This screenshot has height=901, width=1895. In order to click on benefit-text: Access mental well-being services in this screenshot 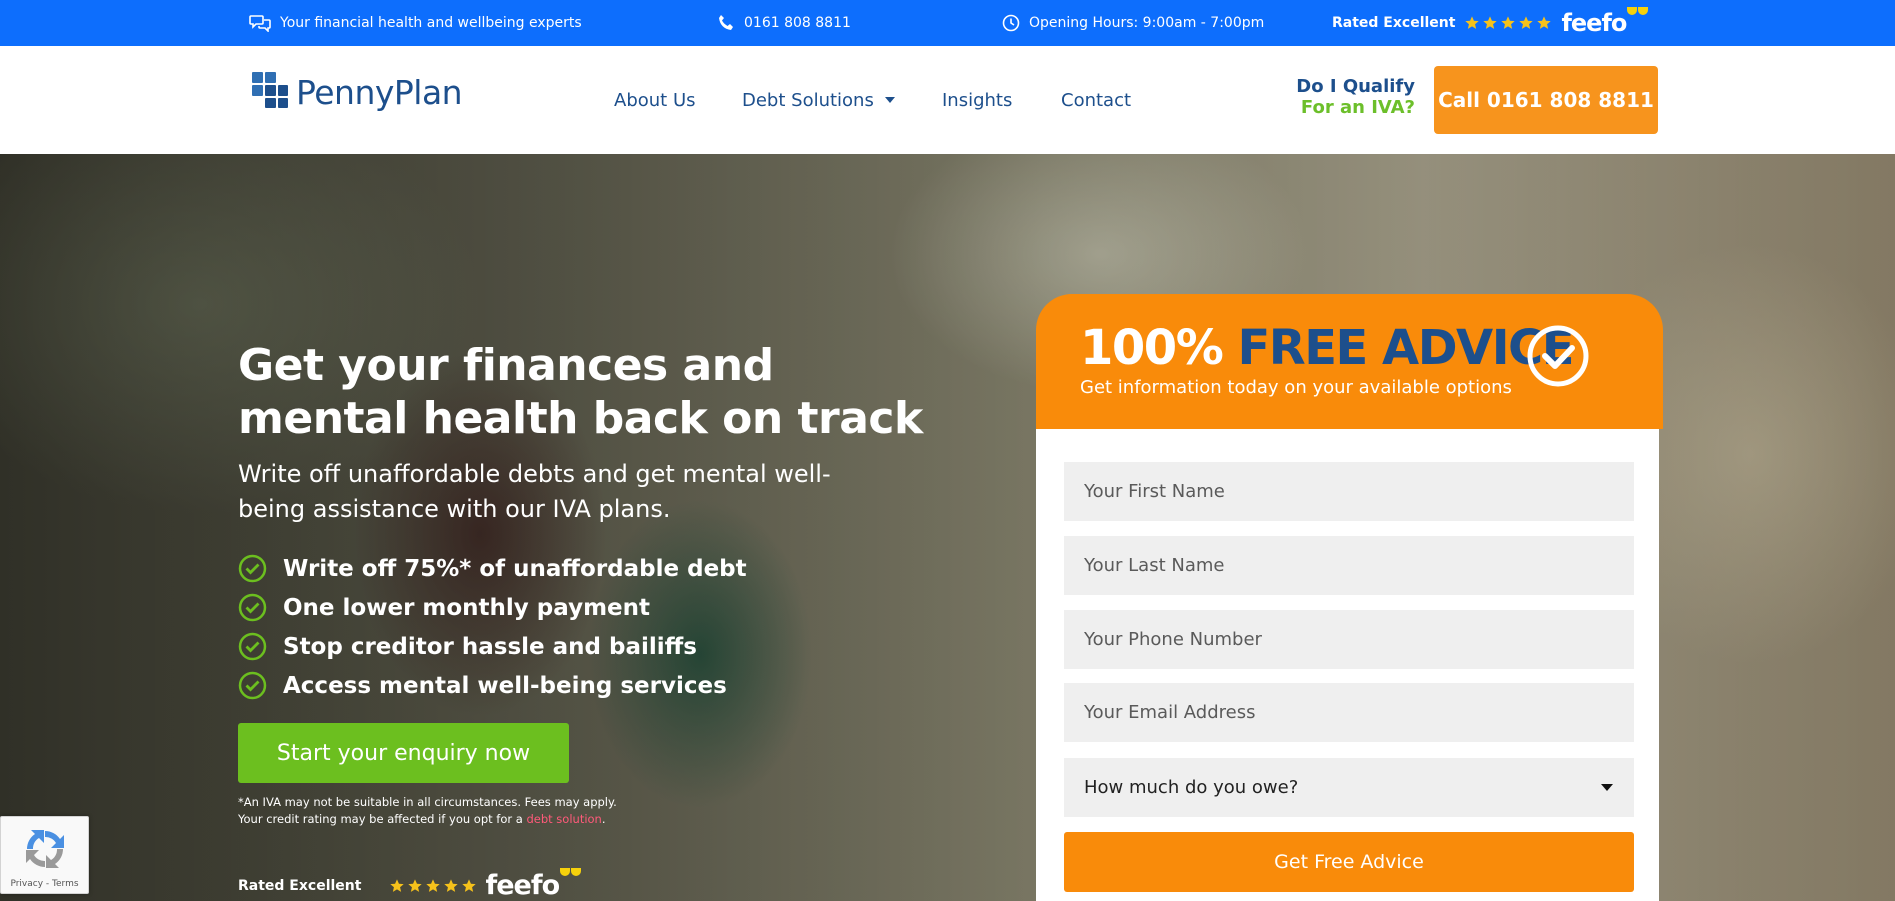, I will do `click(505, 685)`.